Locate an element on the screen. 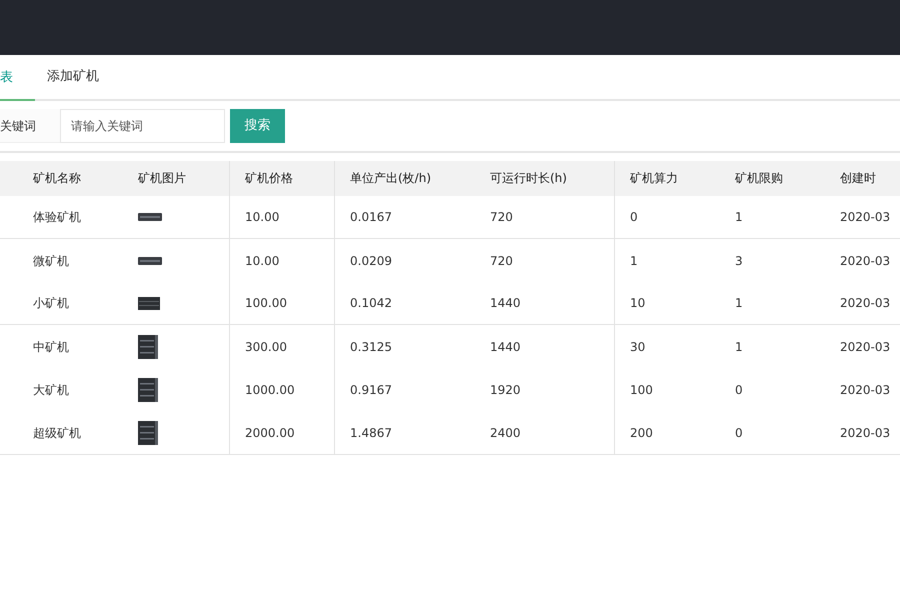 Image resolution: width=900 pixels, height=600 pixels. table-cell-text: 10 is located at coordinates (638, 303).